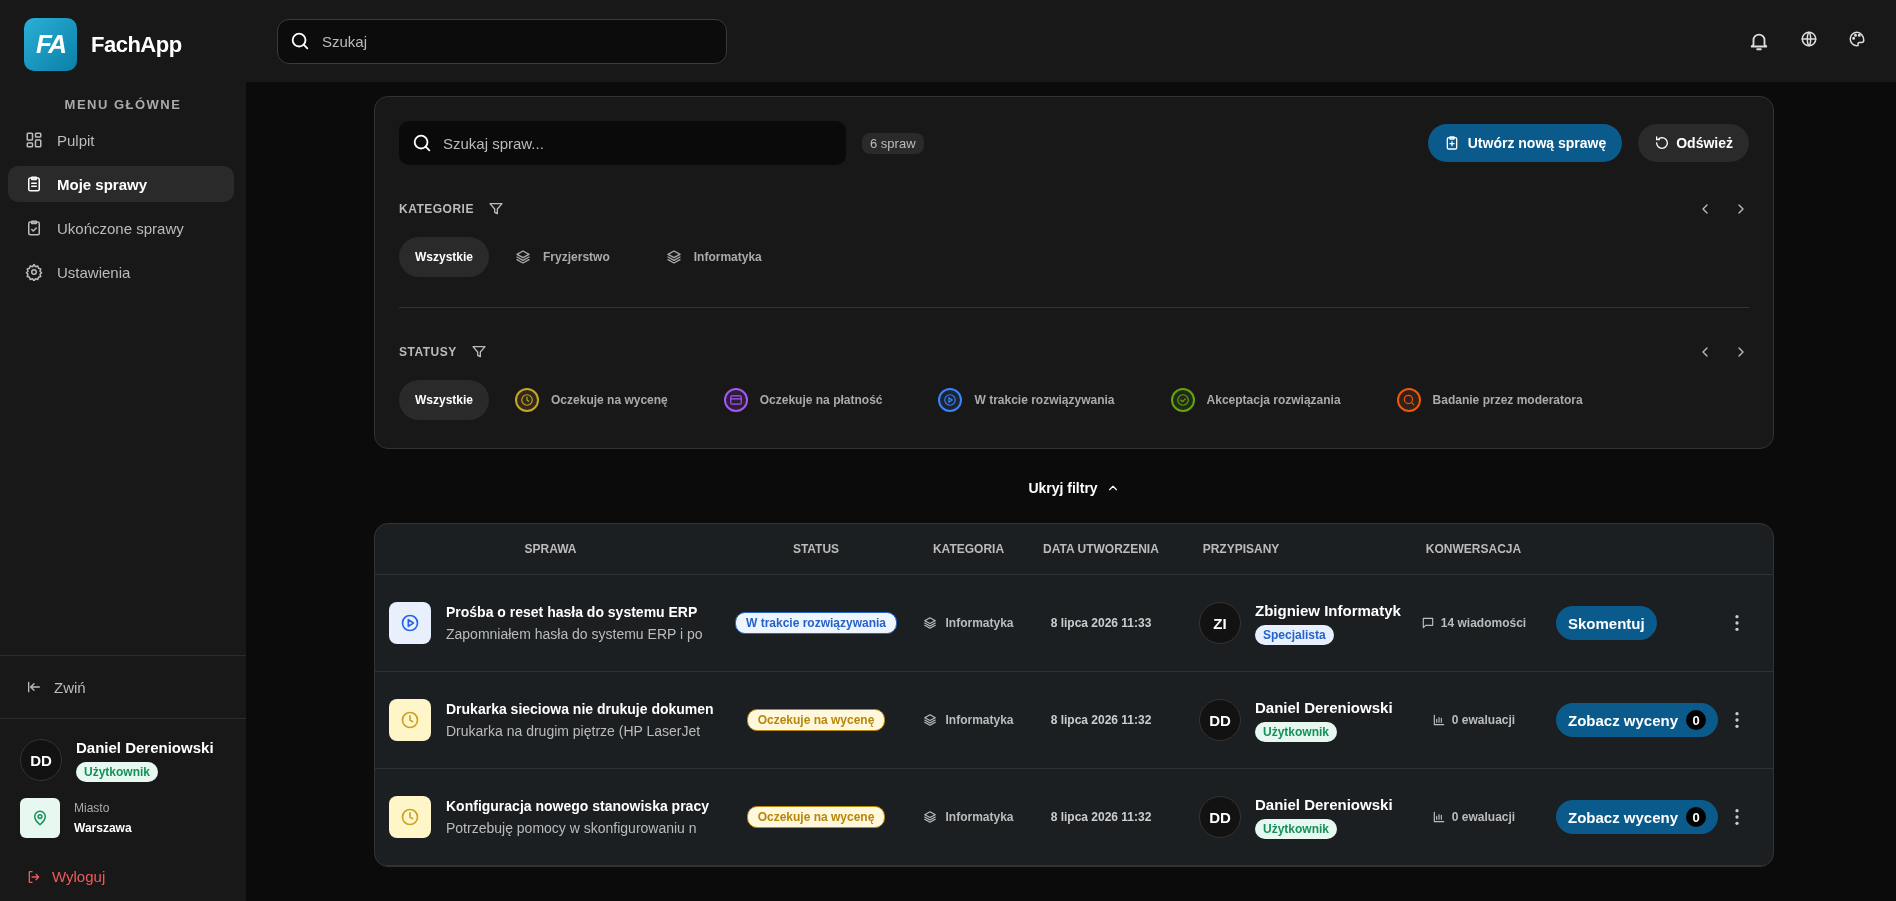  I want to click on case-description: Potrzebuję pomocy w skonfigurowaniu n, so click(571, 828).